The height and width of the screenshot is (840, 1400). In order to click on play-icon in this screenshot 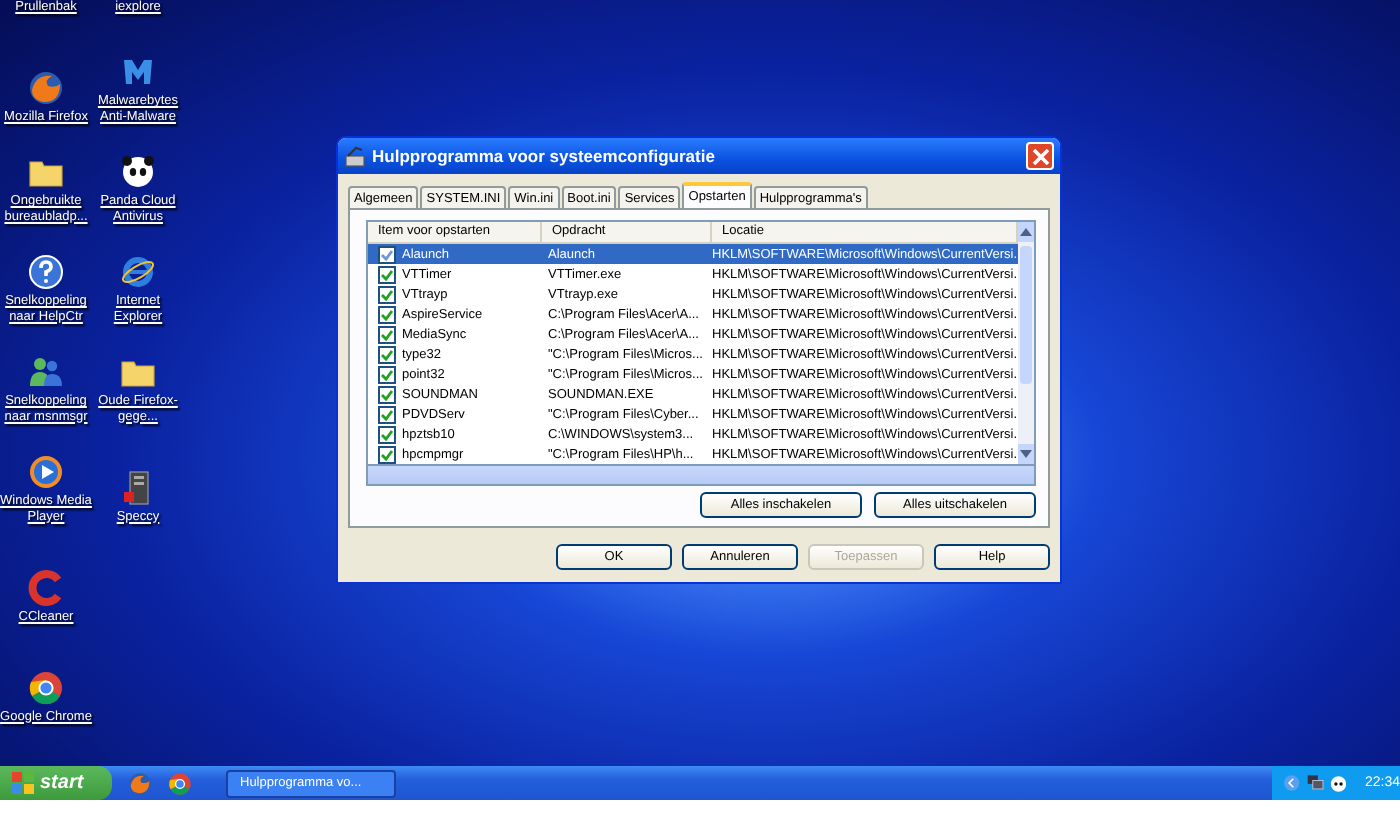, I will do `click(46, 472)`.